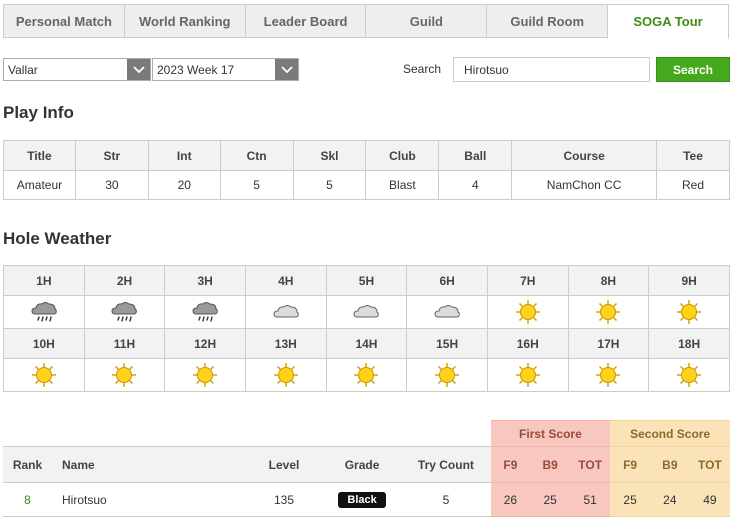 This screenshot has height=530, width=732. What do you see at coordinates (693, 185) in the screenshot?
I see `value-tee: Red` at bounding box center [693, 185].